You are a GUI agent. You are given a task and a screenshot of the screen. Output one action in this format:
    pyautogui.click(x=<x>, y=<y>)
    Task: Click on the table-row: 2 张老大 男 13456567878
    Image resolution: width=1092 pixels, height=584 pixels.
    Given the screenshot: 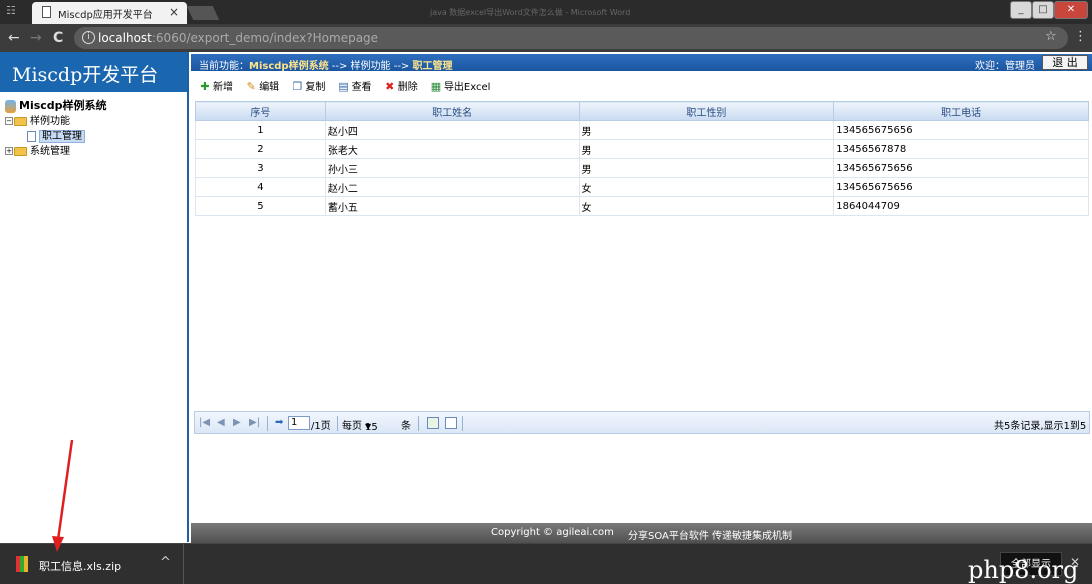 What is the action you would take?
    pyautogui.click(x=642, y=149)
    